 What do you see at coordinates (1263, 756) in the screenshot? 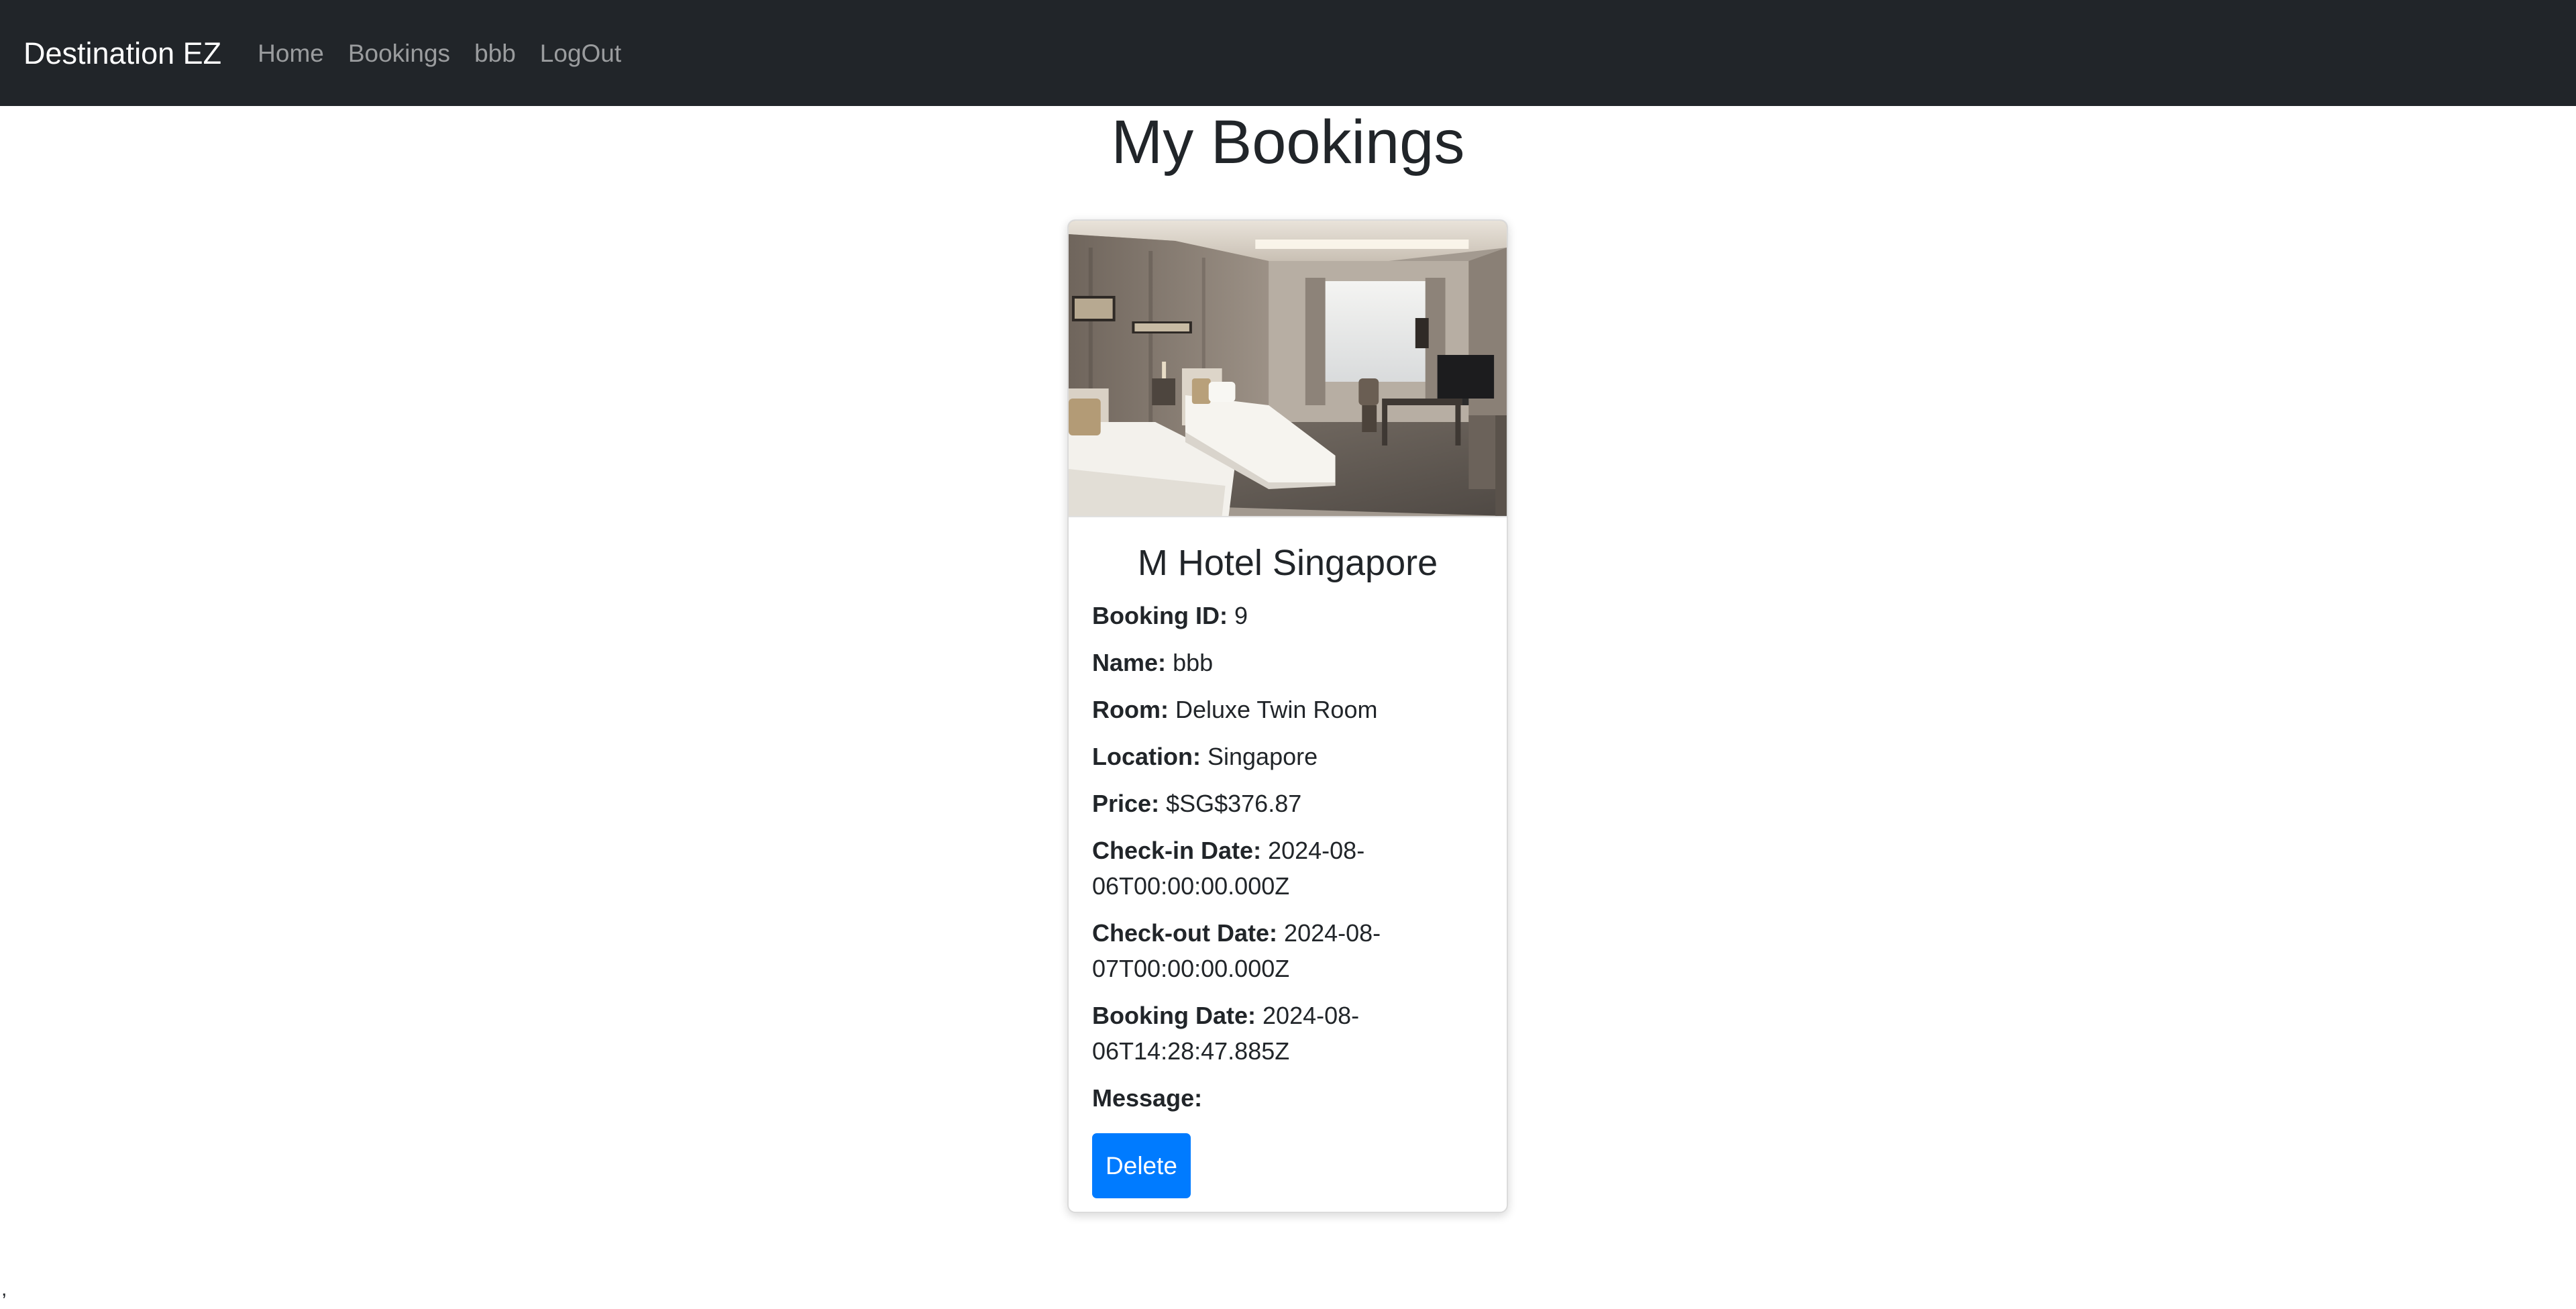
I see `field-value: Singapore` at bounding box center [1263, 756].